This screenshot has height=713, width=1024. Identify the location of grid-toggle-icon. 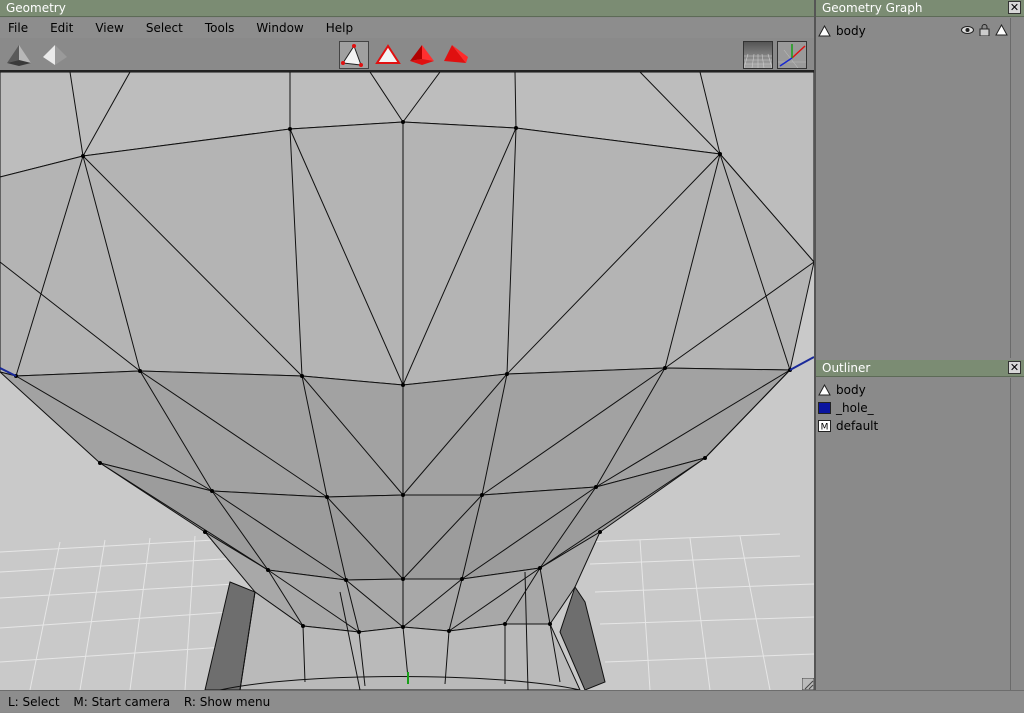
(758, 55).